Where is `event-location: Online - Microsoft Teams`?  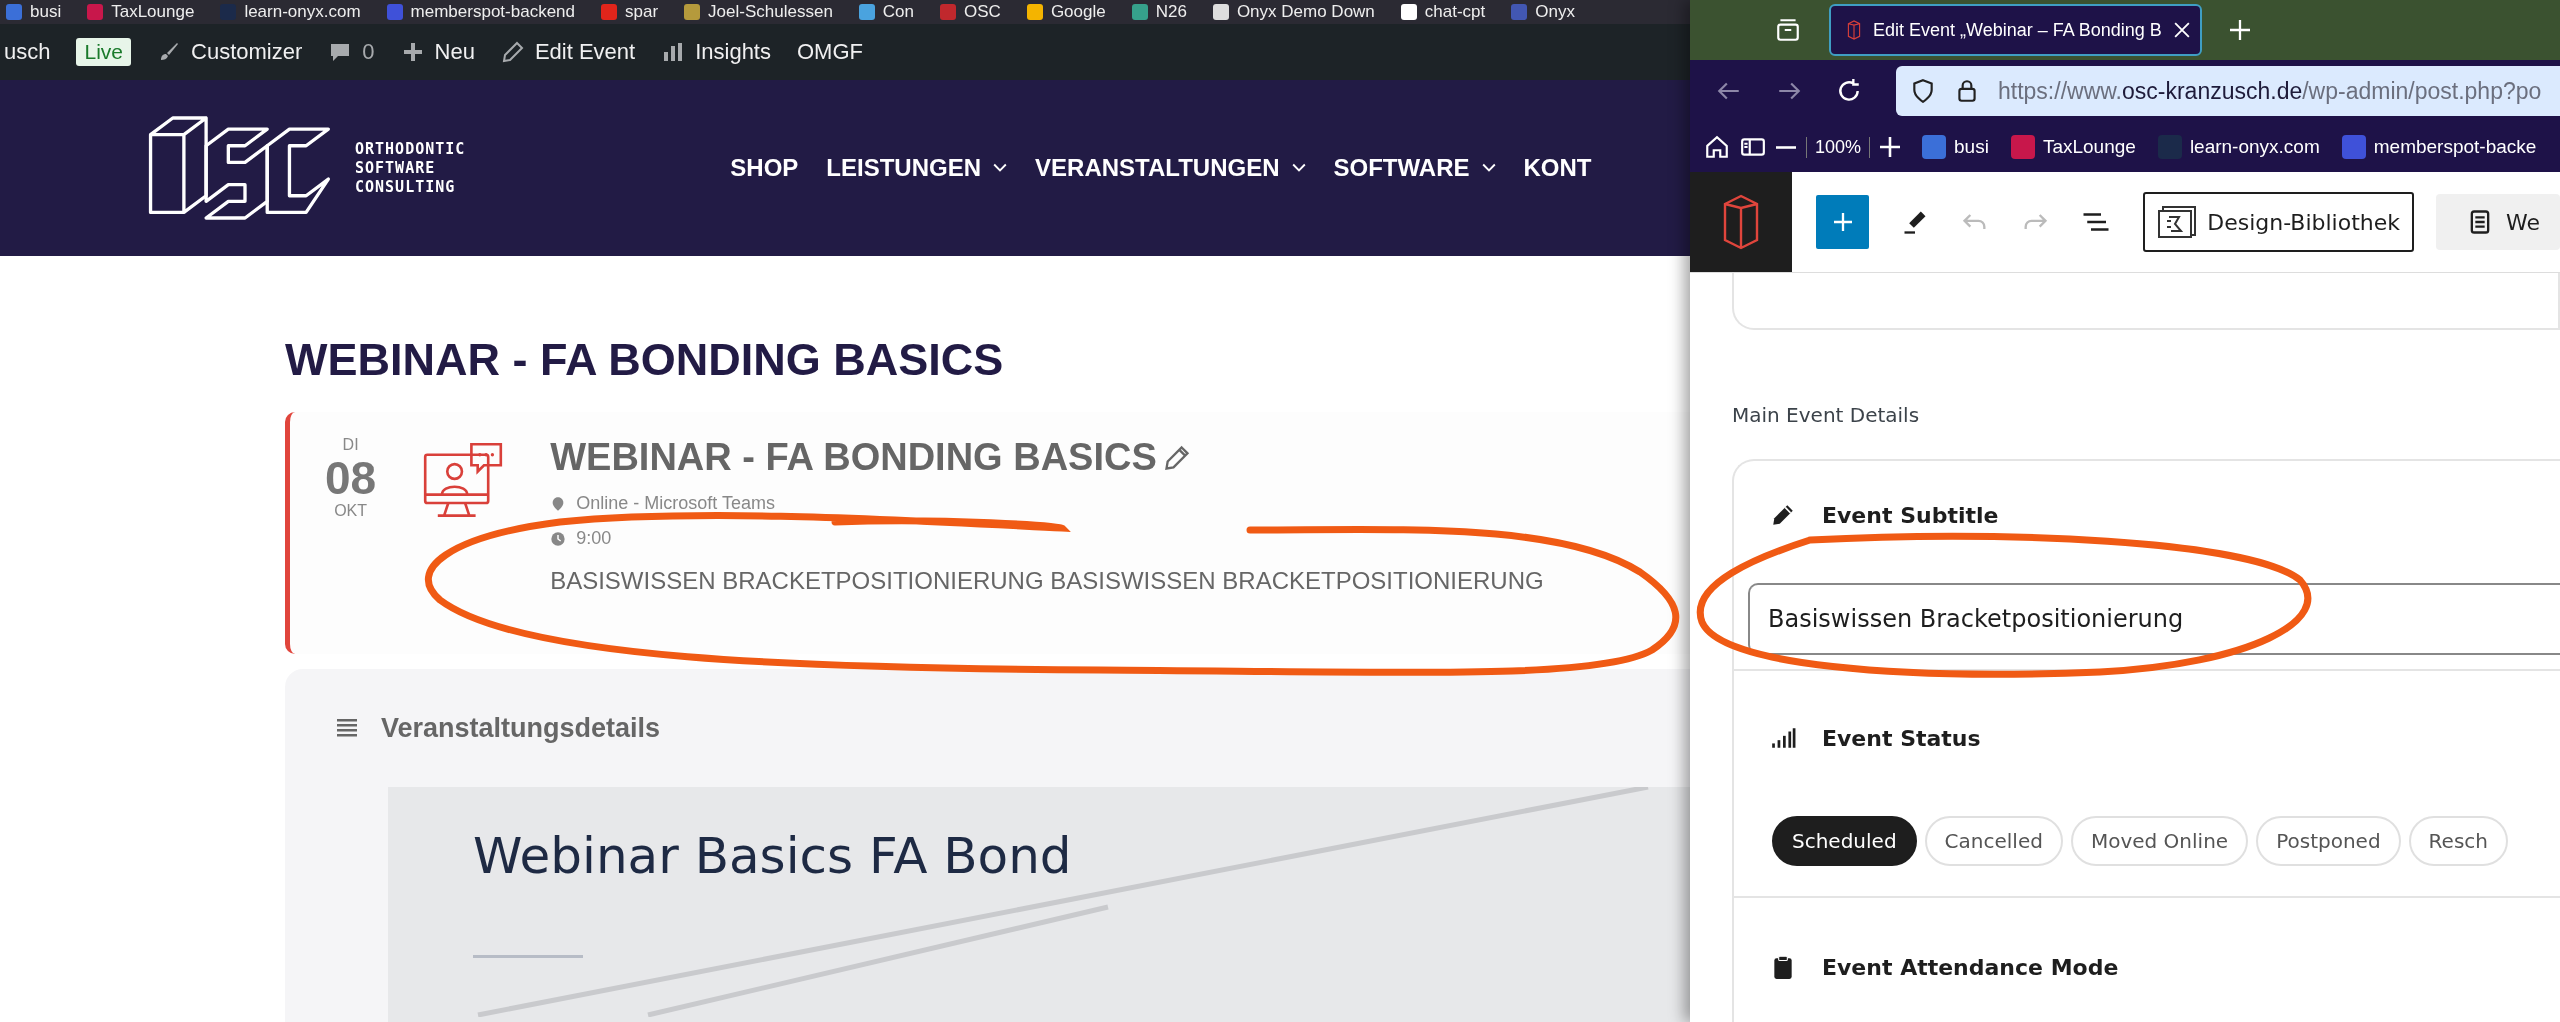 event-location: Online - Microsoft Teams is located at coordinates (675, 503).